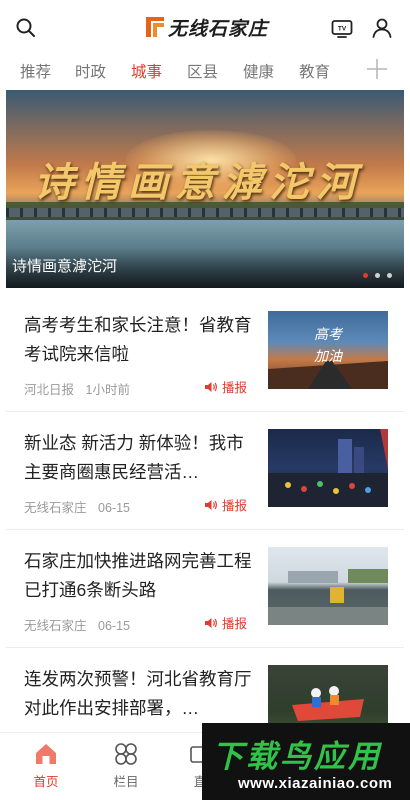 The width and height of the screenshot is (410, 800). Describe the element at coordinates (46, 765) in the screenshot. I see `nav-home: 首页` at that location.